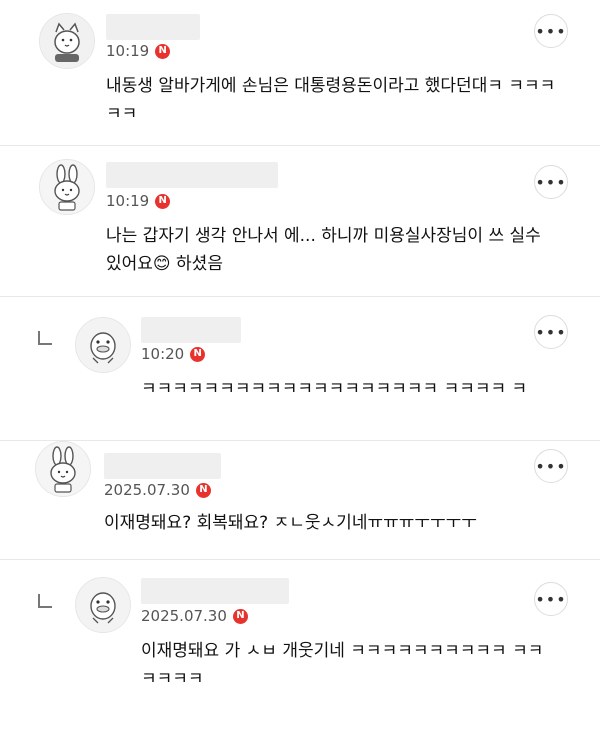 The height and width of the screenshot is (739, 600). What do you see at coordinates (290, 523) in the screenshot?
I see `comment-text: 이재명돼요? 회복돼요? ㅈㄴ웃ㅅ기네ㅠㅠㅠㅜㅜㅜㅜ` at bounding box center [290, 523].